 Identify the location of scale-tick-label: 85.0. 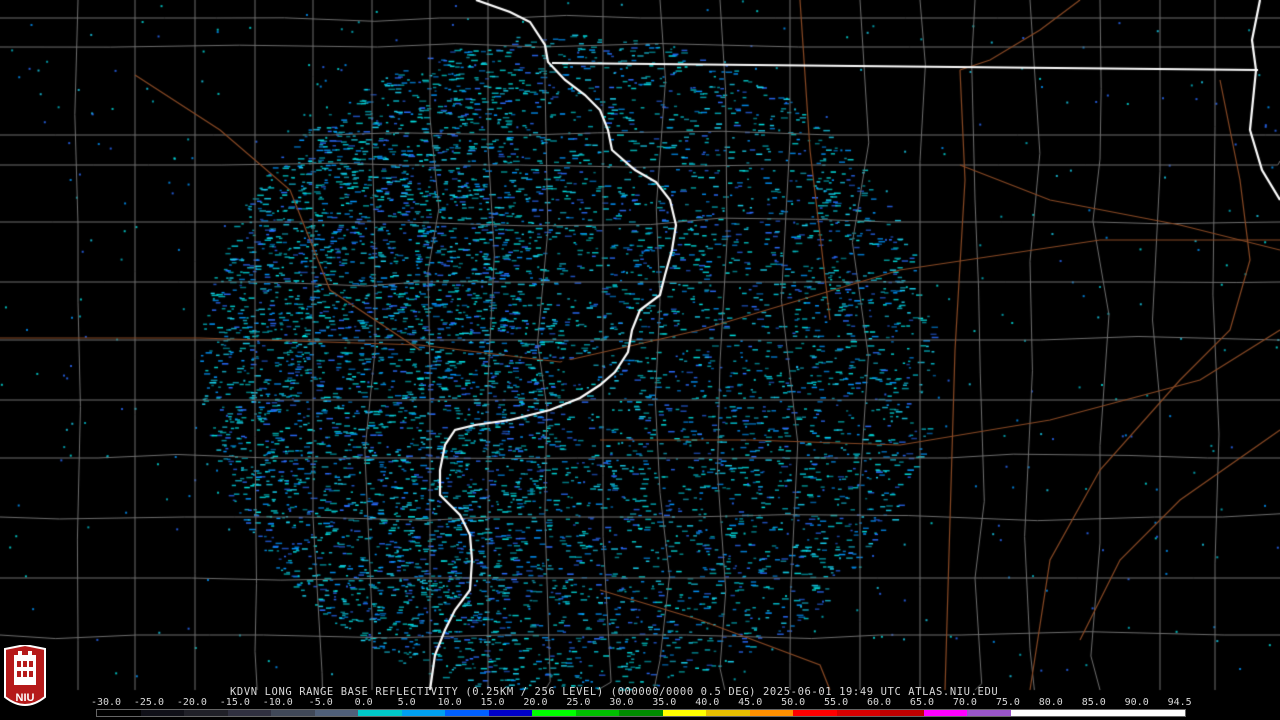
(1093, 702).